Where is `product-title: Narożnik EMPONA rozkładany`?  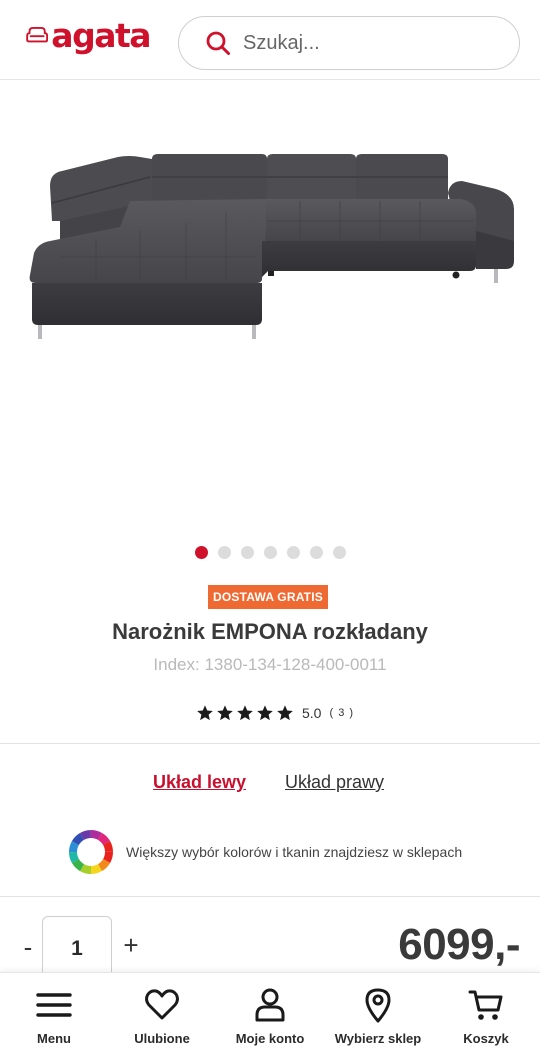 product-title: Narożnik EMPONA rozkładany is located at coordinates (270, 631).